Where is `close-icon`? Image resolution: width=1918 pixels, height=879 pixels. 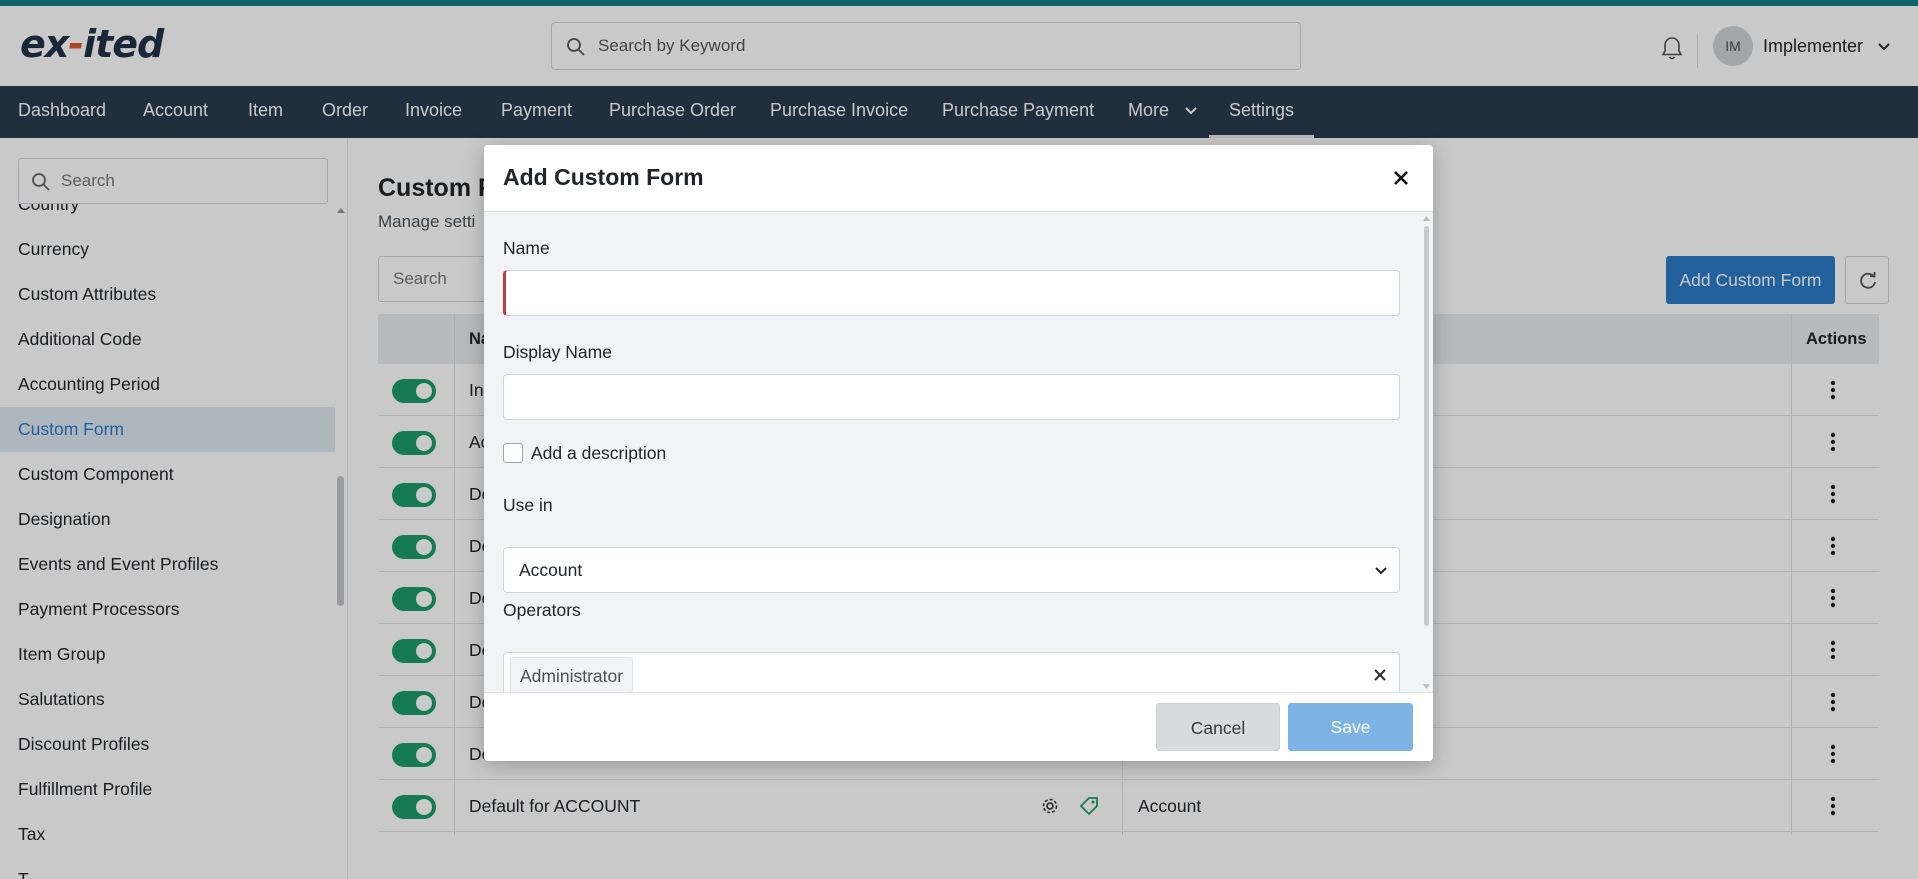 close-icon is located at coordinates (1401, 178).